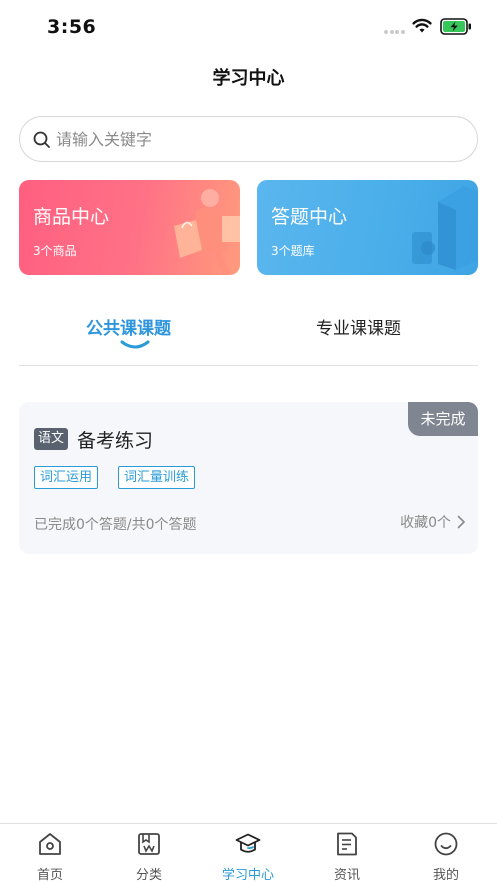  What do you see at coordinates (115, 525) in the screenshot?
I see `progress-text: 已完成0个答题/共0个答题` at bounding box center [115, 525].